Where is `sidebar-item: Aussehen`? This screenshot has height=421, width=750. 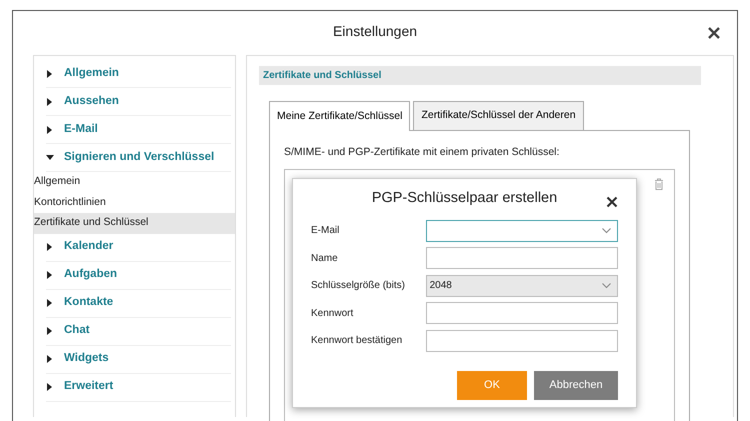
sidebar-item: Aussehen is located at coordinates (138, 102).